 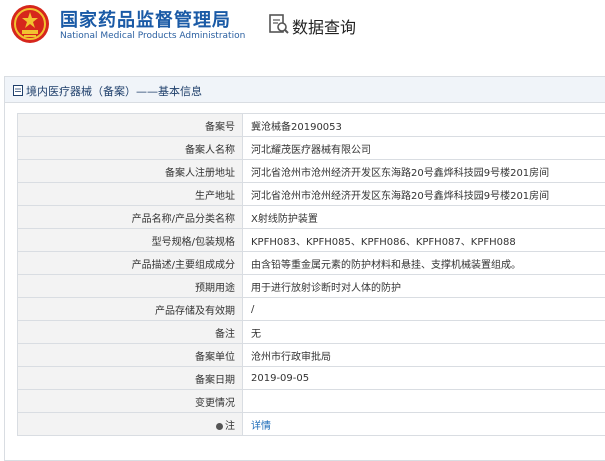 I want to click on lightbulb-icon, so click(x=219, y=426).